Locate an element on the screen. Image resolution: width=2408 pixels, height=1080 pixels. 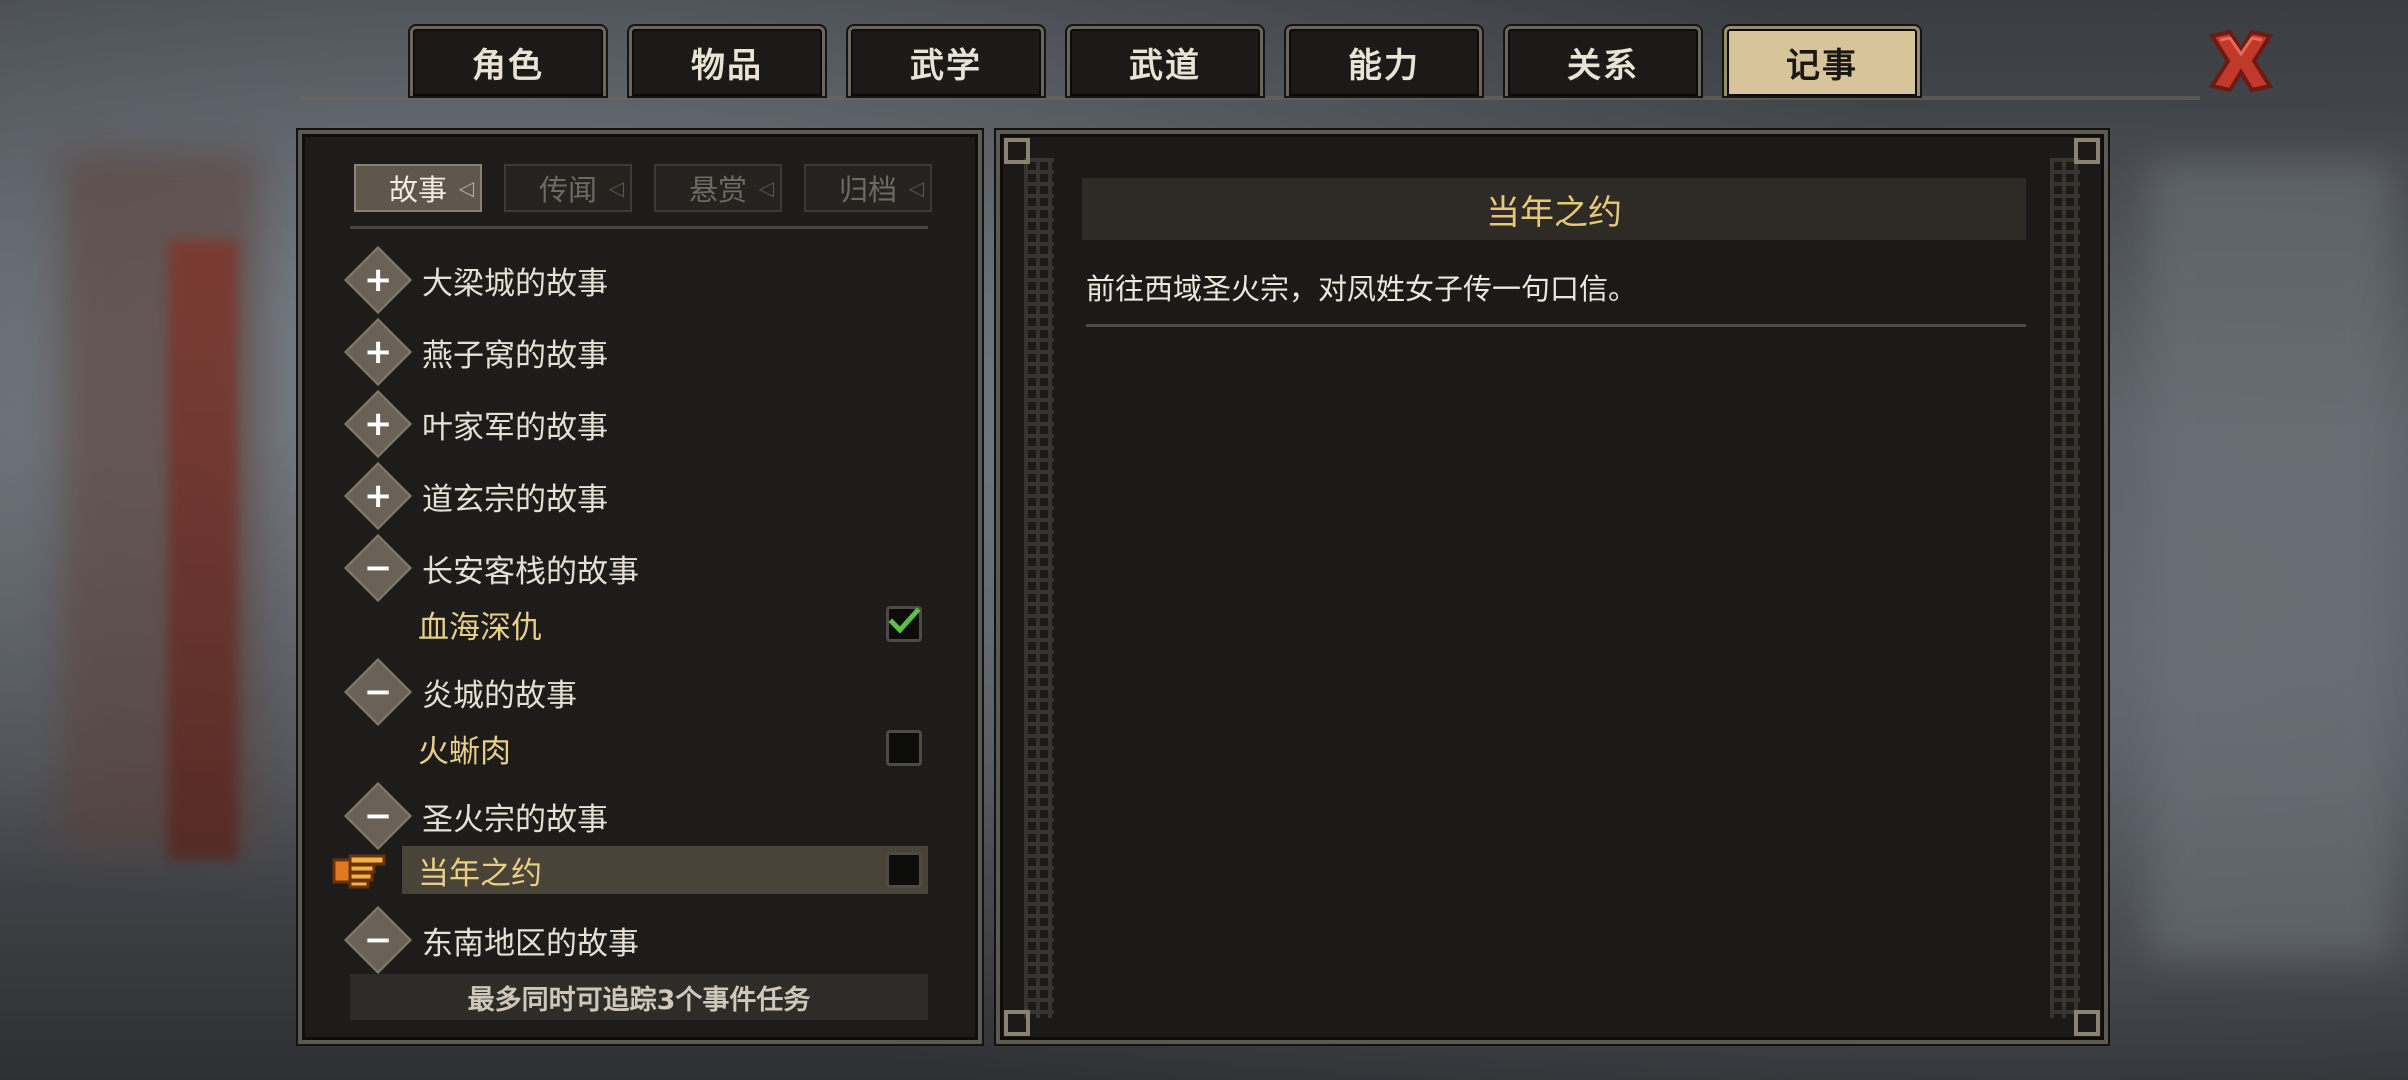
tracking-limit-note: 最多同时可追踪3个事件任务 is located at coordinates (639, 997).